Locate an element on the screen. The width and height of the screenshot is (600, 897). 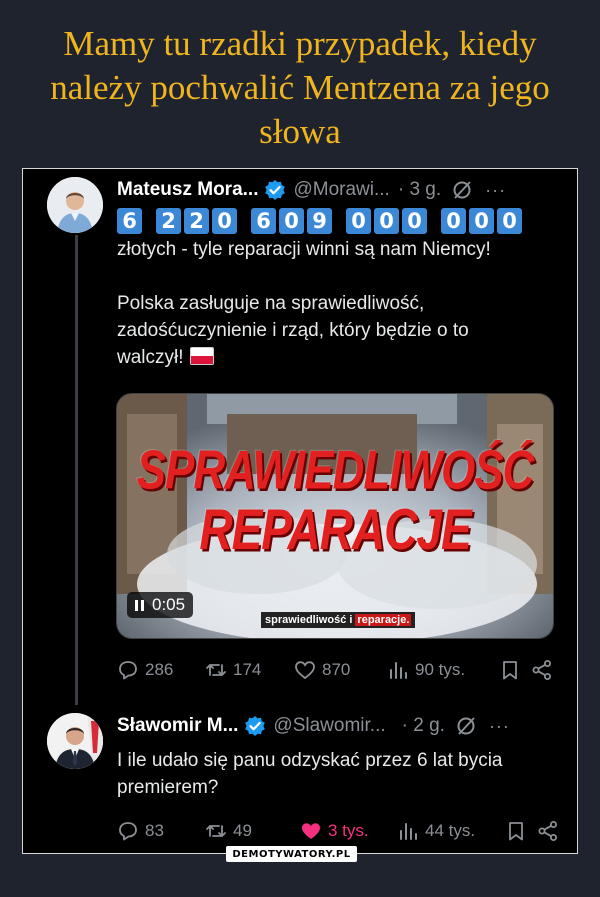
heart-icon is located at coordinates (305, 670).